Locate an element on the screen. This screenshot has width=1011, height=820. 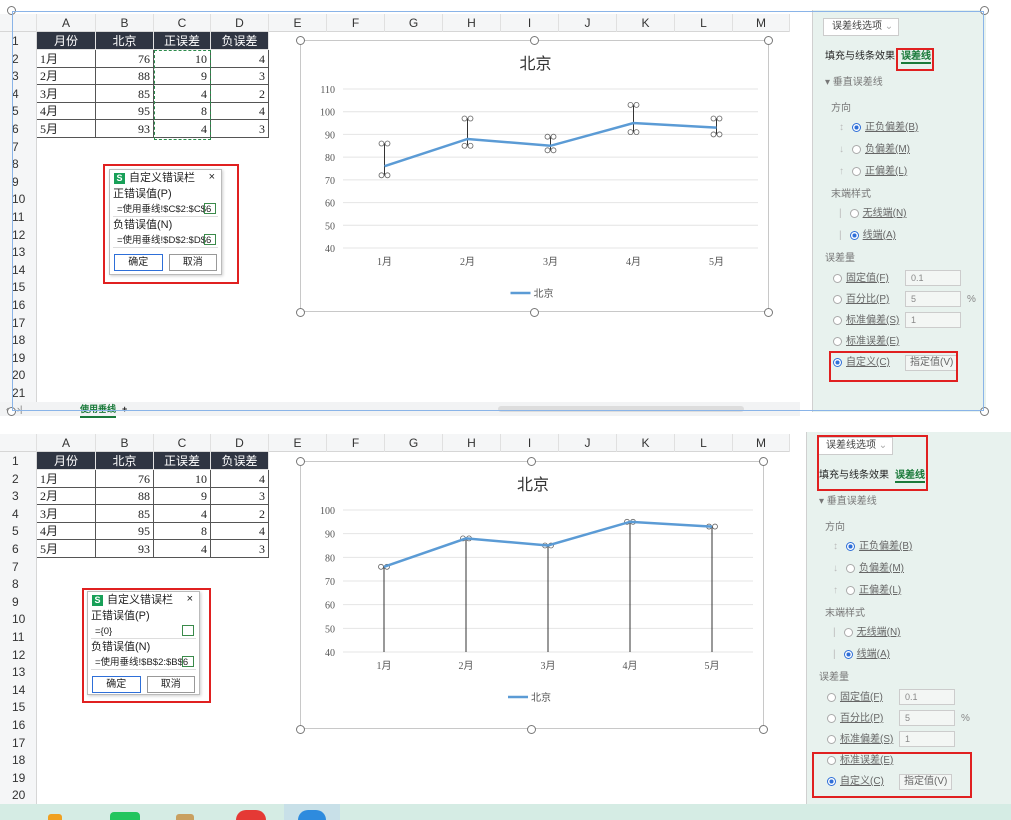
row-header: 10 is located at coordinates (18, 619).